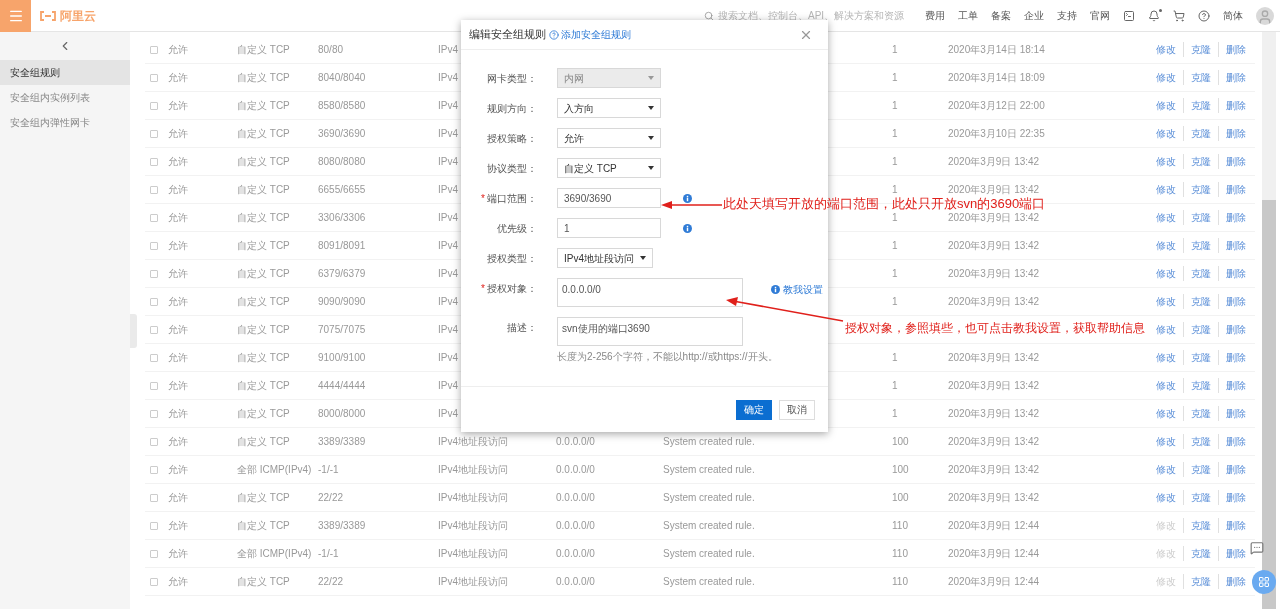 This screenshot has width=1280, height=609. Describe the element at coordinates (1265, 15) in the screenshot. I see `avatar` at that location.